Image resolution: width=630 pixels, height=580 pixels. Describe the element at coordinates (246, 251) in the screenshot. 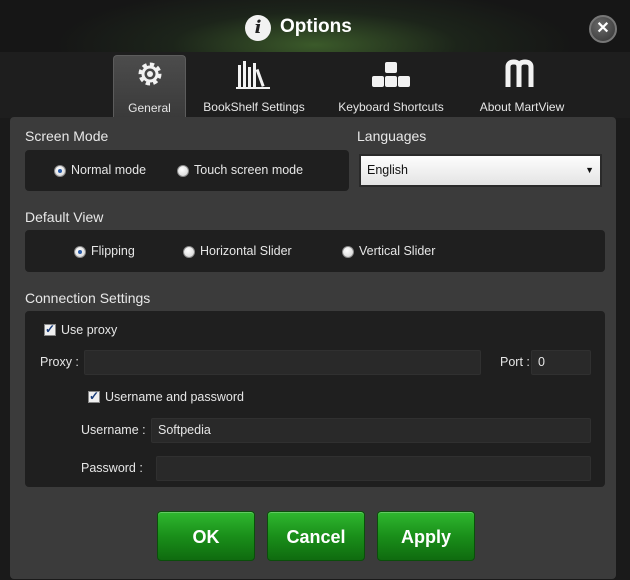

I see `horizontal-slider-label: Horizontal Slider` at that location.